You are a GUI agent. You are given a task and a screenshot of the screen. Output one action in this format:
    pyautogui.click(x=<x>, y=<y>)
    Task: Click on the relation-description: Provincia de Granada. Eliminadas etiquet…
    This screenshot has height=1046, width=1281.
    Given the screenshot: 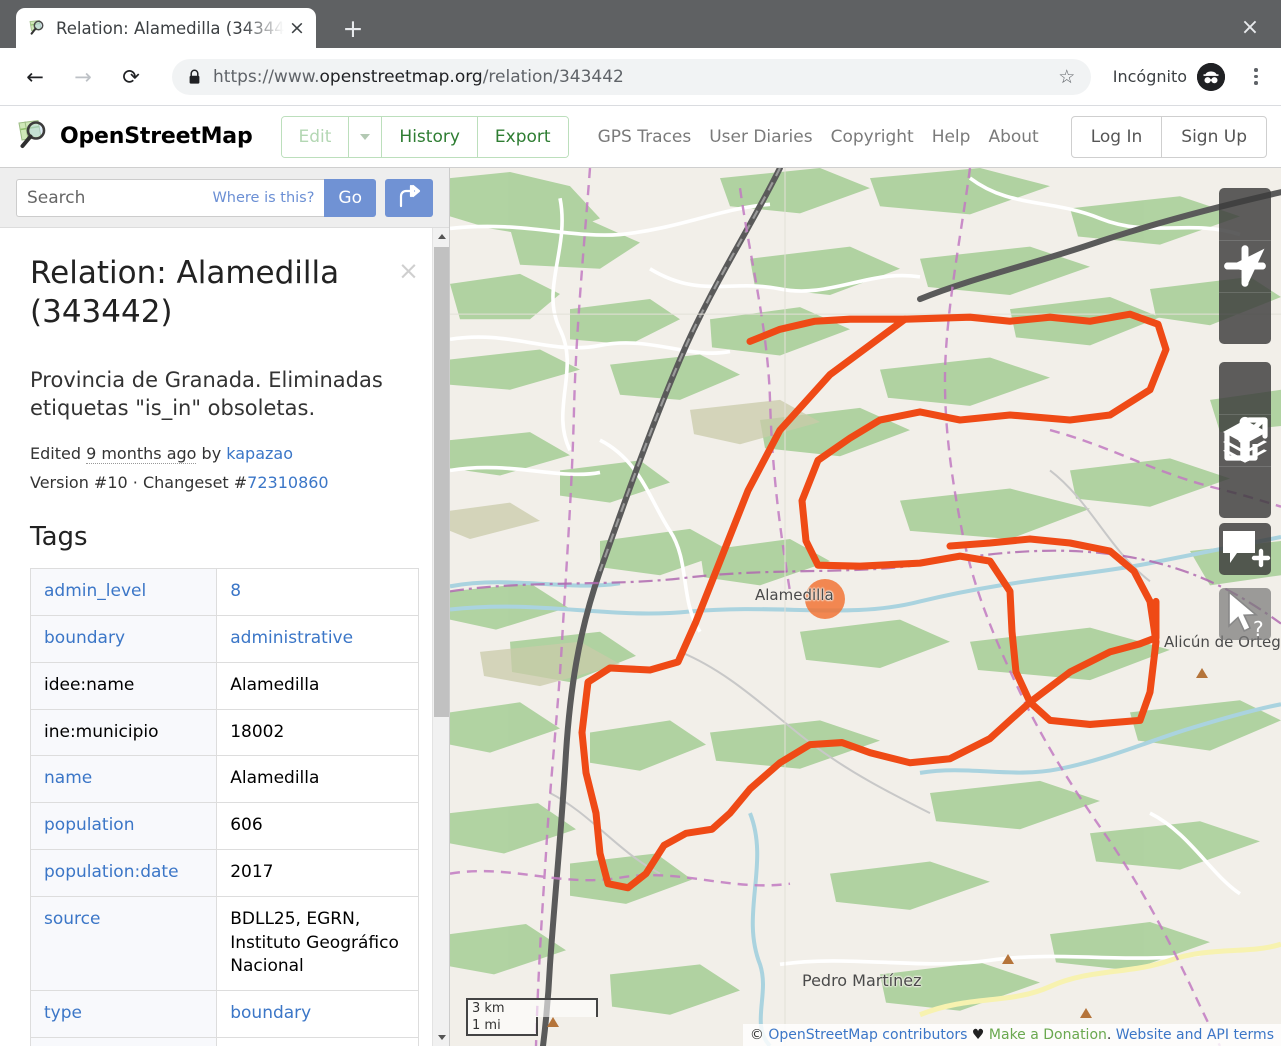 What is the action you would take?
    pyautogui.click(x=206, y=393)
    